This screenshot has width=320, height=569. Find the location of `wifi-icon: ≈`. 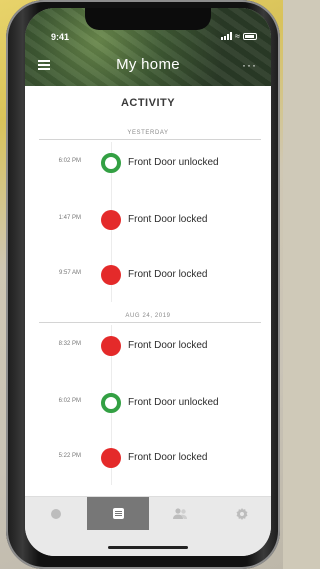

wifi-icon: ≈ is located at coordinates (237, 36).